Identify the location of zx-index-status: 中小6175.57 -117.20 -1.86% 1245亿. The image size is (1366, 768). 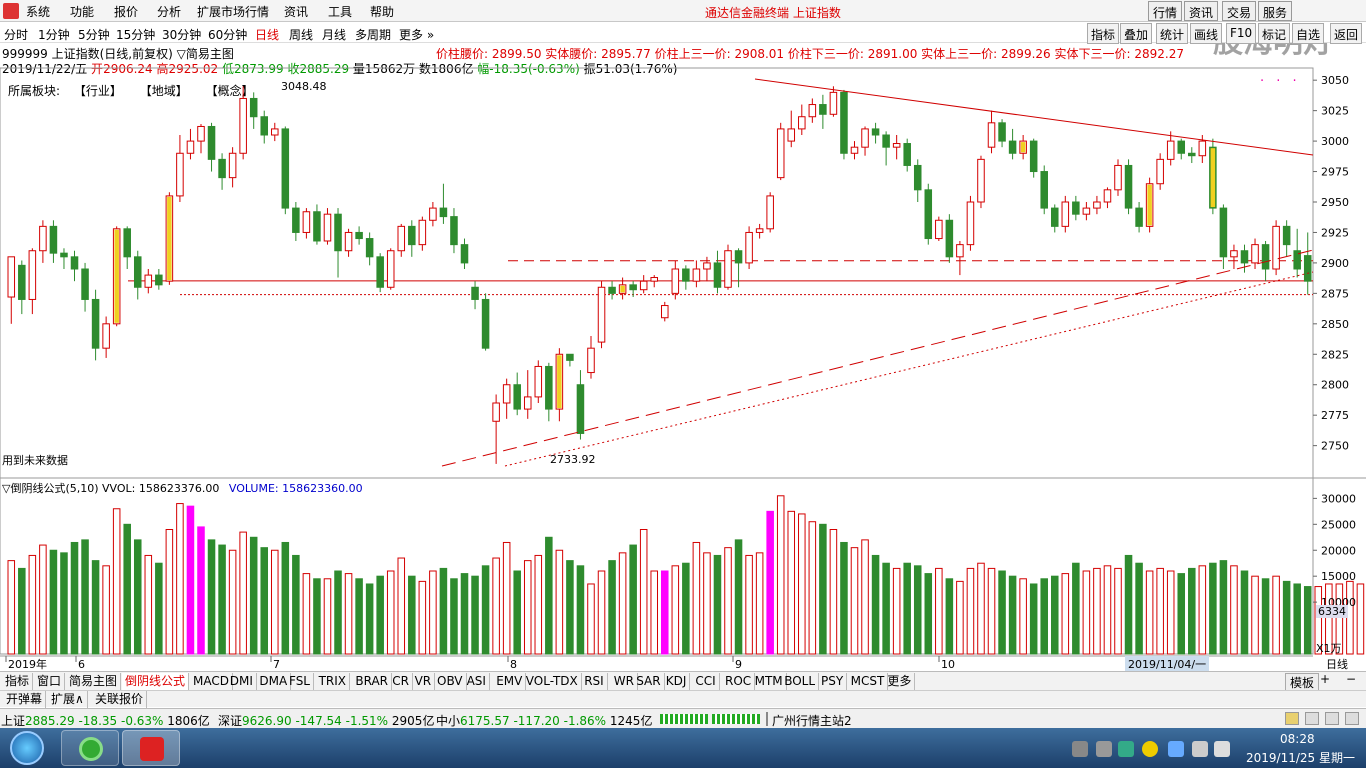
(544, 720).